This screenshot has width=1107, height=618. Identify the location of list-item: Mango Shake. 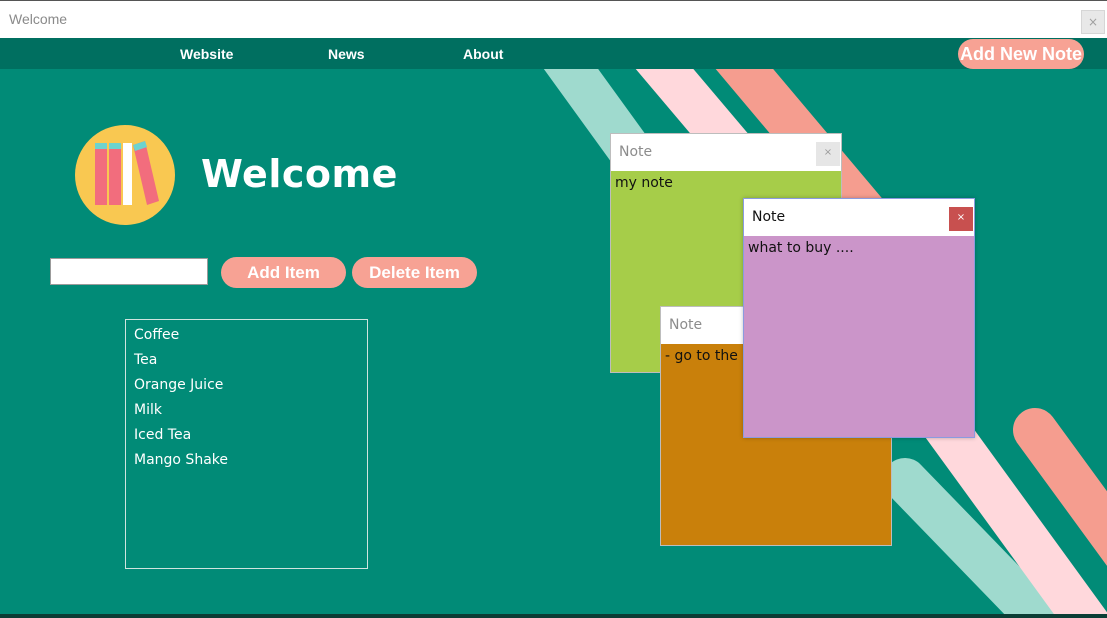
(246, 462).